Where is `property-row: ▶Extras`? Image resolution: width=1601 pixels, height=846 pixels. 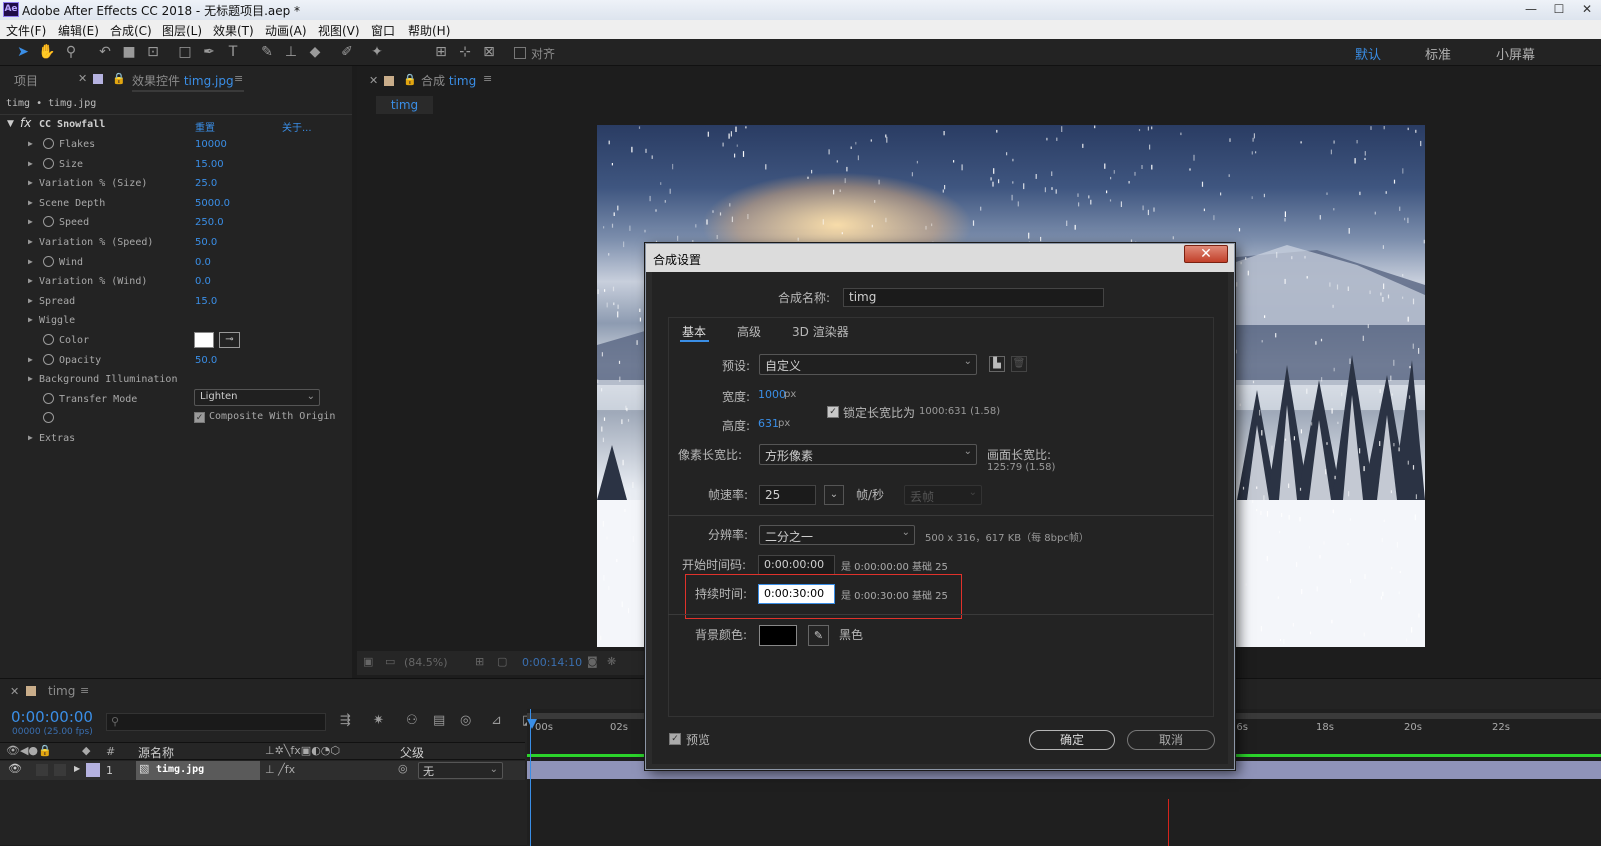 property-row: ▶Extras is located at coordinates (176, 439).